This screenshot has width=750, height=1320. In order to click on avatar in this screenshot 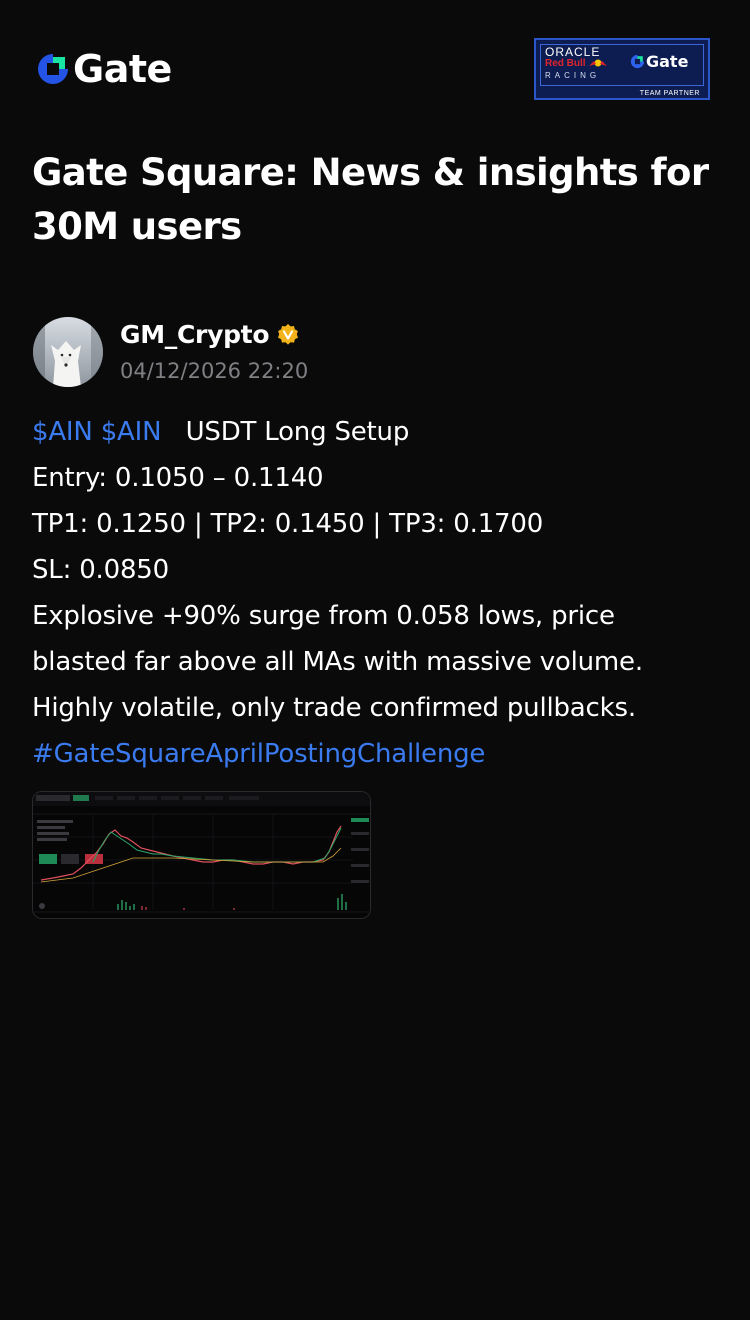, I will do `click(68, 352)`.